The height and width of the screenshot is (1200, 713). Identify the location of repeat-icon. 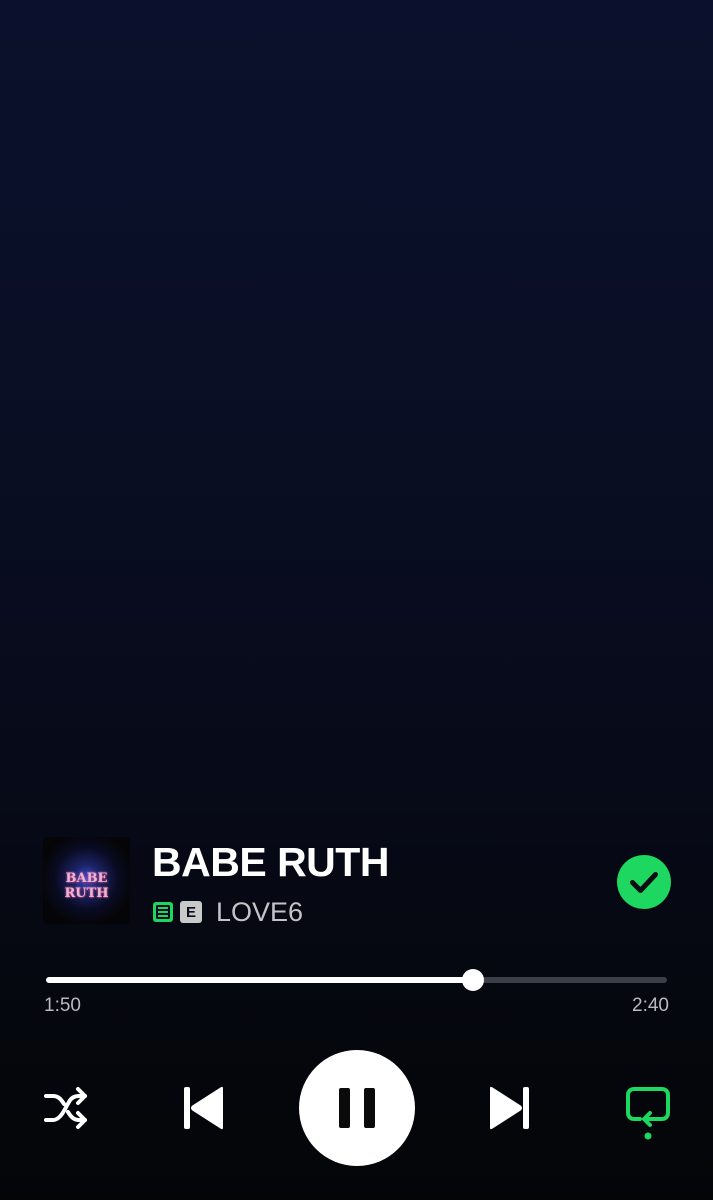
(648, 1114).